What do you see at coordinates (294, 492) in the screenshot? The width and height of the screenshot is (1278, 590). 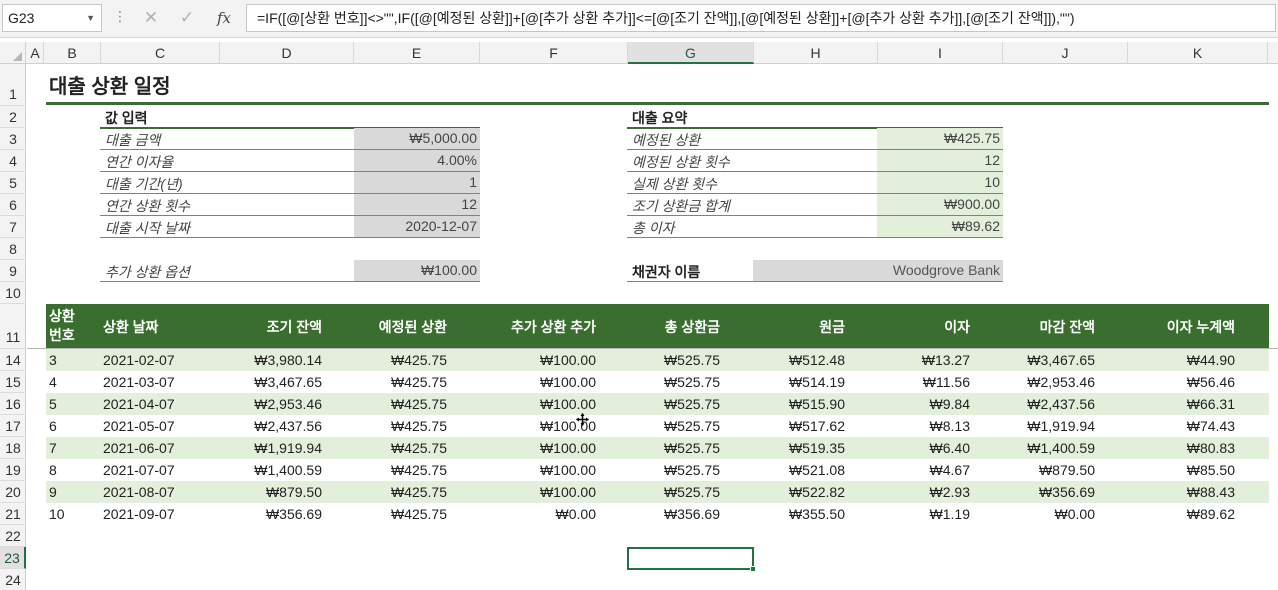 I see `cell-beginning-balance: ₩879.50` at bounding box center [294, 492].